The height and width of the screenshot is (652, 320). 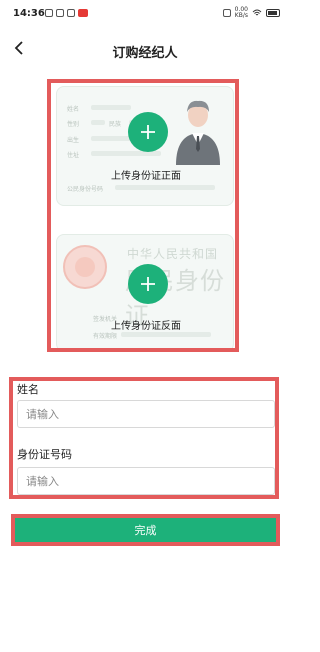 I want to click on id-back-upload: 中华人民共和国 居民身份证 上传身份证反面 签发机关 有效期限, so click(x=145, y=291).